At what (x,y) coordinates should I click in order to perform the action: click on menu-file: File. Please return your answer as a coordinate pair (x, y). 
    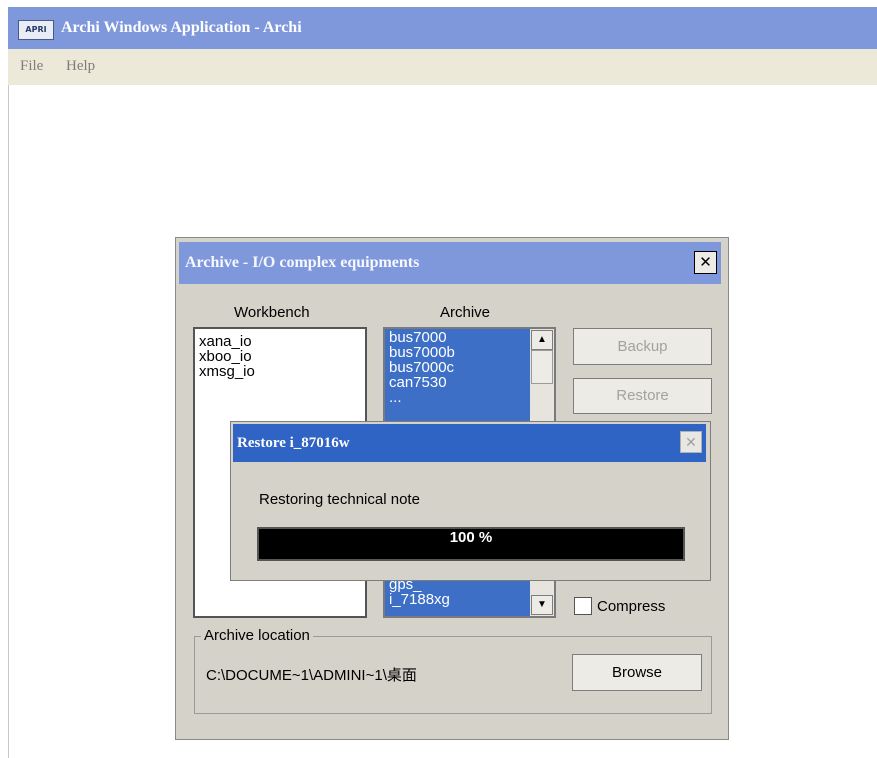
    Looking at the image, I should click on (31, 66).